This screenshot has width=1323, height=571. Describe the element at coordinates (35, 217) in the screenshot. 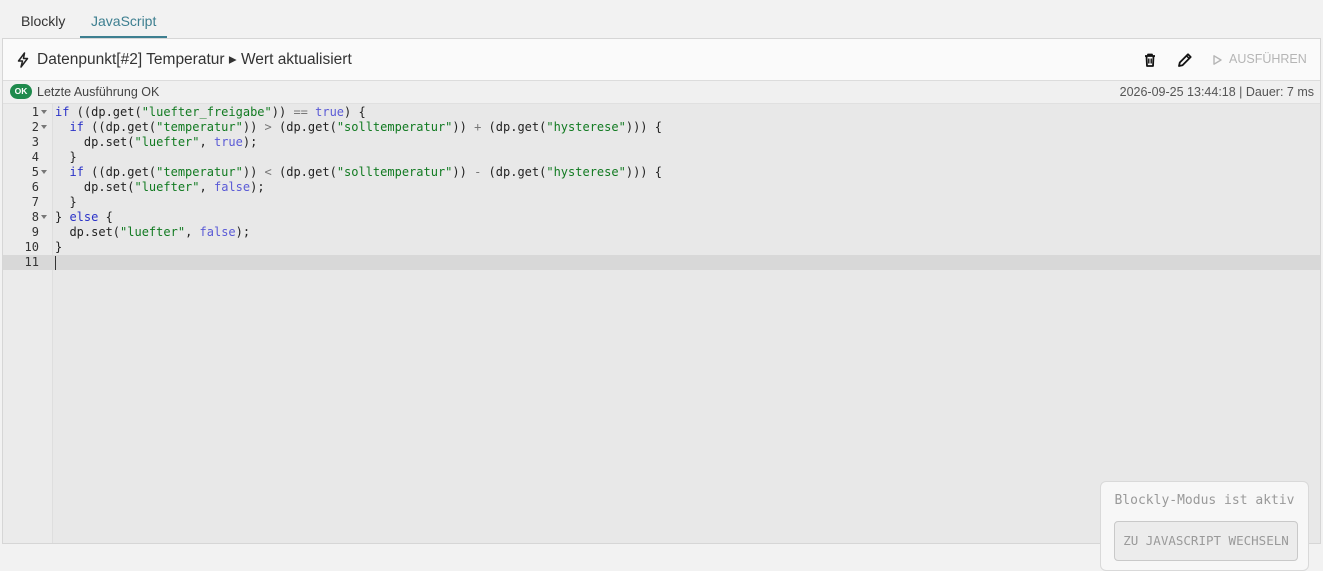

I see `line-number: 8` at that location.